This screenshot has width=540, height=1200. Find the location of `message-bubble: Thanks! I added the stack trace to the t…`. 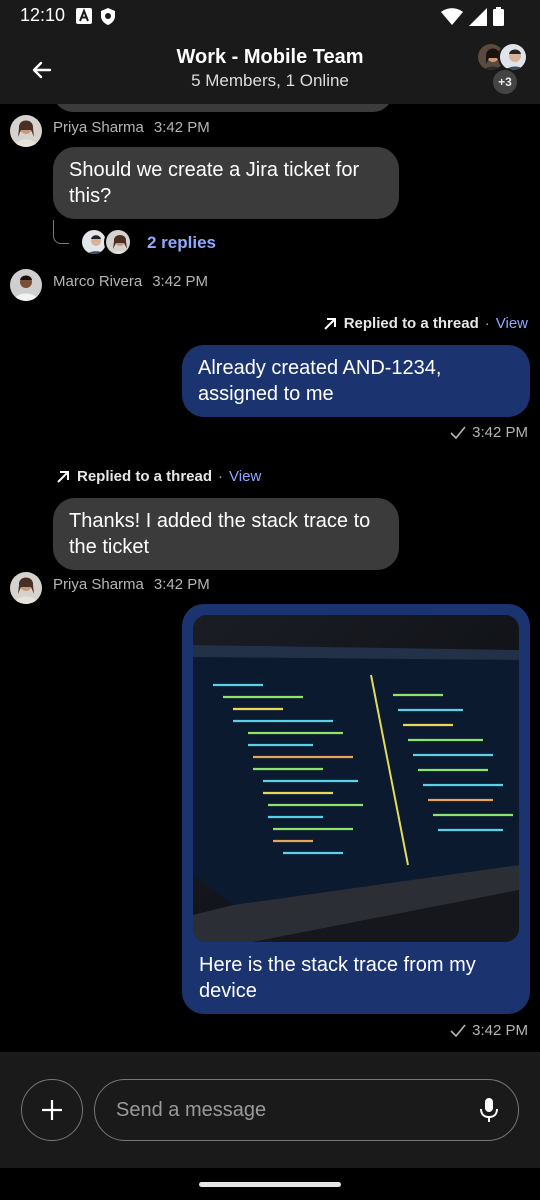

message-bubble: Thanks! I added the stack trace to the t… is located at coordinates (226, 534).